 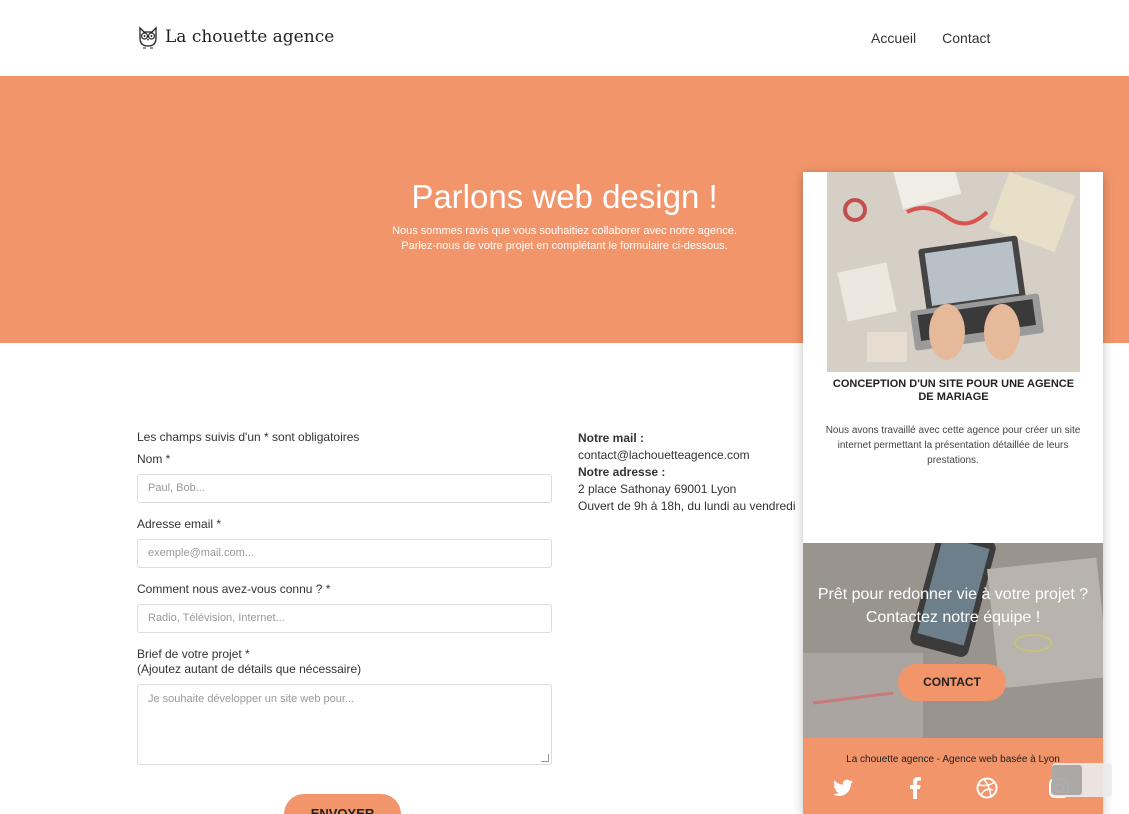 What do you see at coordinates (234, 589) in the screenshot?
I see `source-label: Comment nous avez-vous connu ? *` at bounding box center [234, 589].